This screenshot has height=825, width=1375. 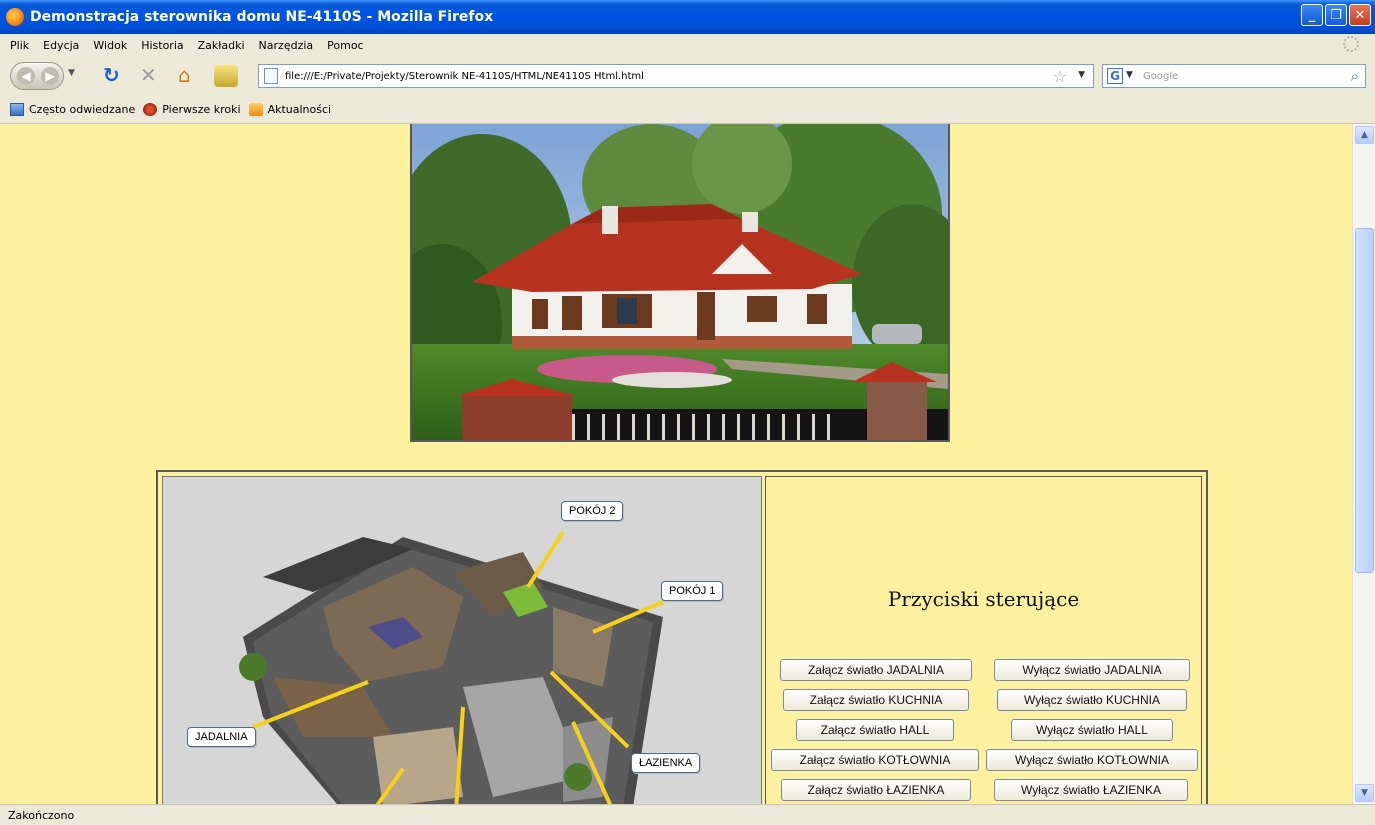 What do you see at coordinates (226, 76) in the screenshot?
I see `bookmarks-sidebar-icon` at bounding box center [226, 76].